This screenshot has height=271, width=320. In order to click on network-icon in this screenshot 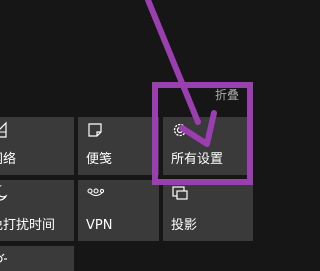, I will do `click(4, 130)`.